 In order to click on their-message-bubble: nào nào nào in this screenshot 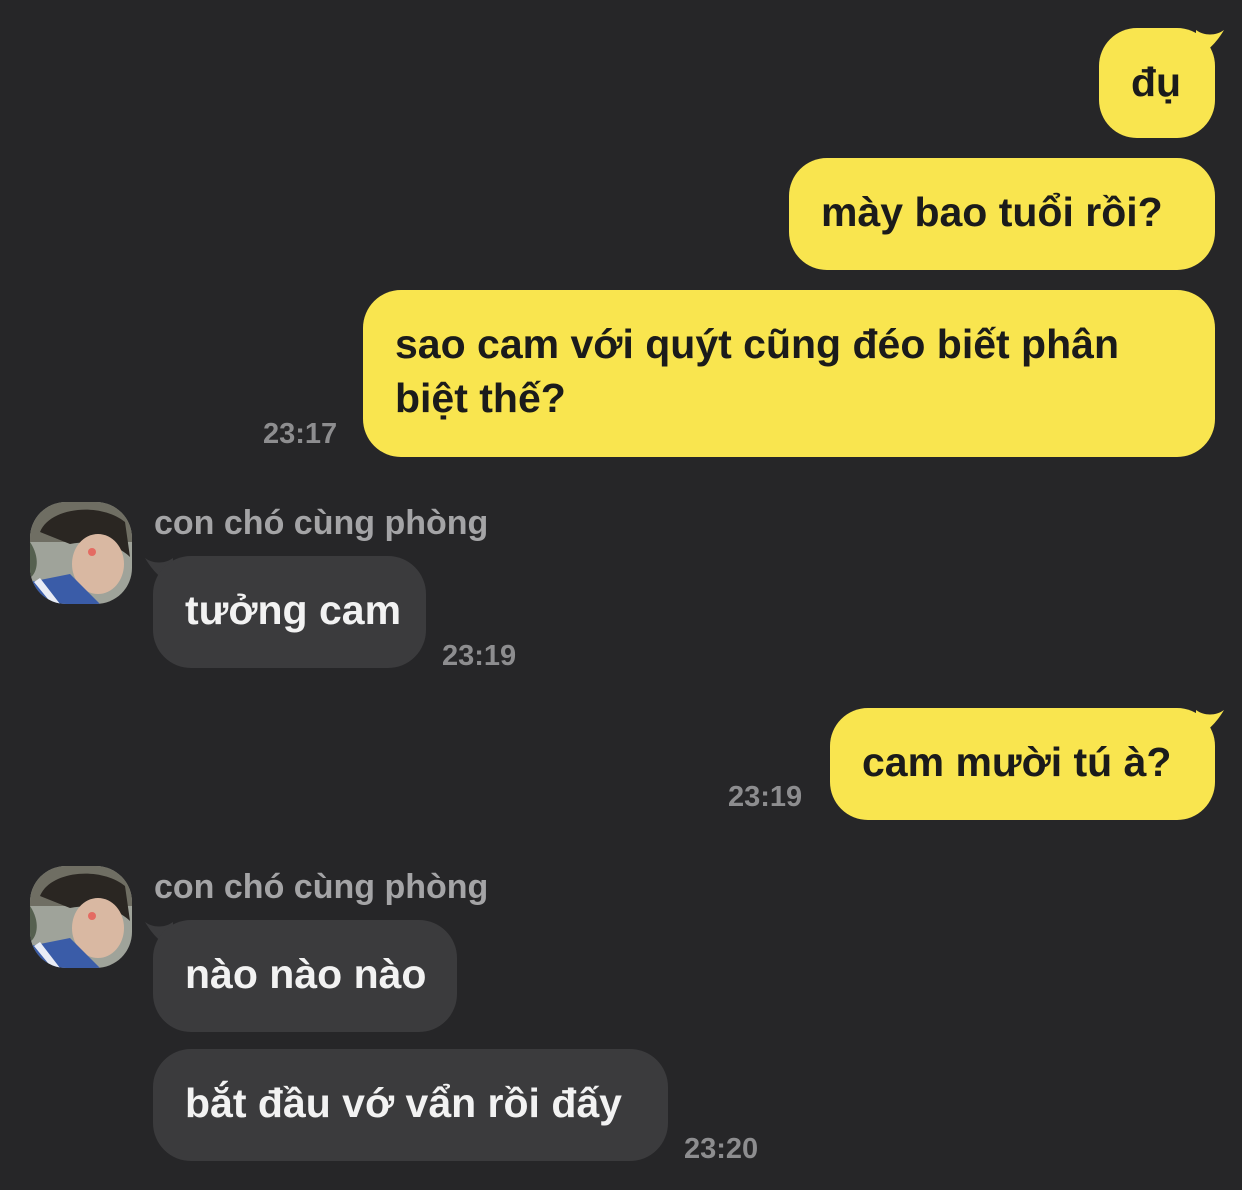, I will do `click(305, 976)`.